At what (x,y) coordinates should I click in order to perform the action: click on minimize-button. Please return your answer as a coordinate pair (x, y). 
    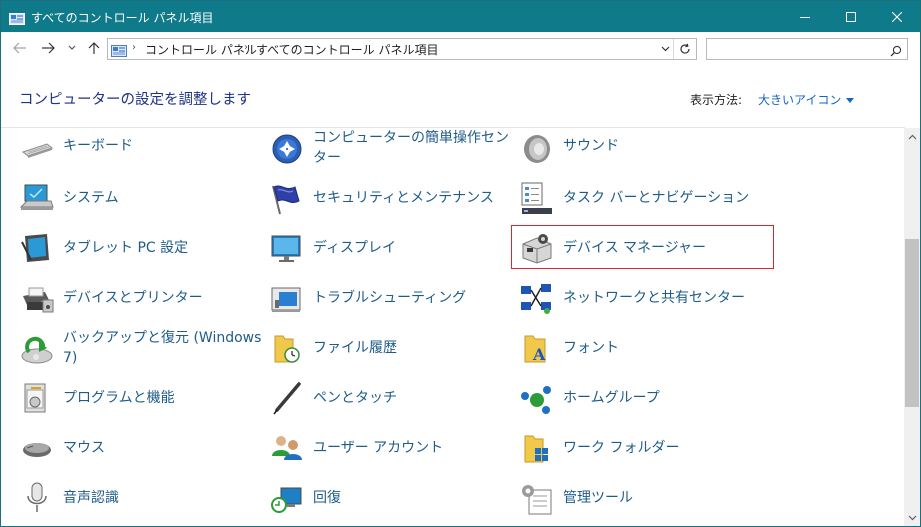
    Looking at the image, I should click on (805, 16).